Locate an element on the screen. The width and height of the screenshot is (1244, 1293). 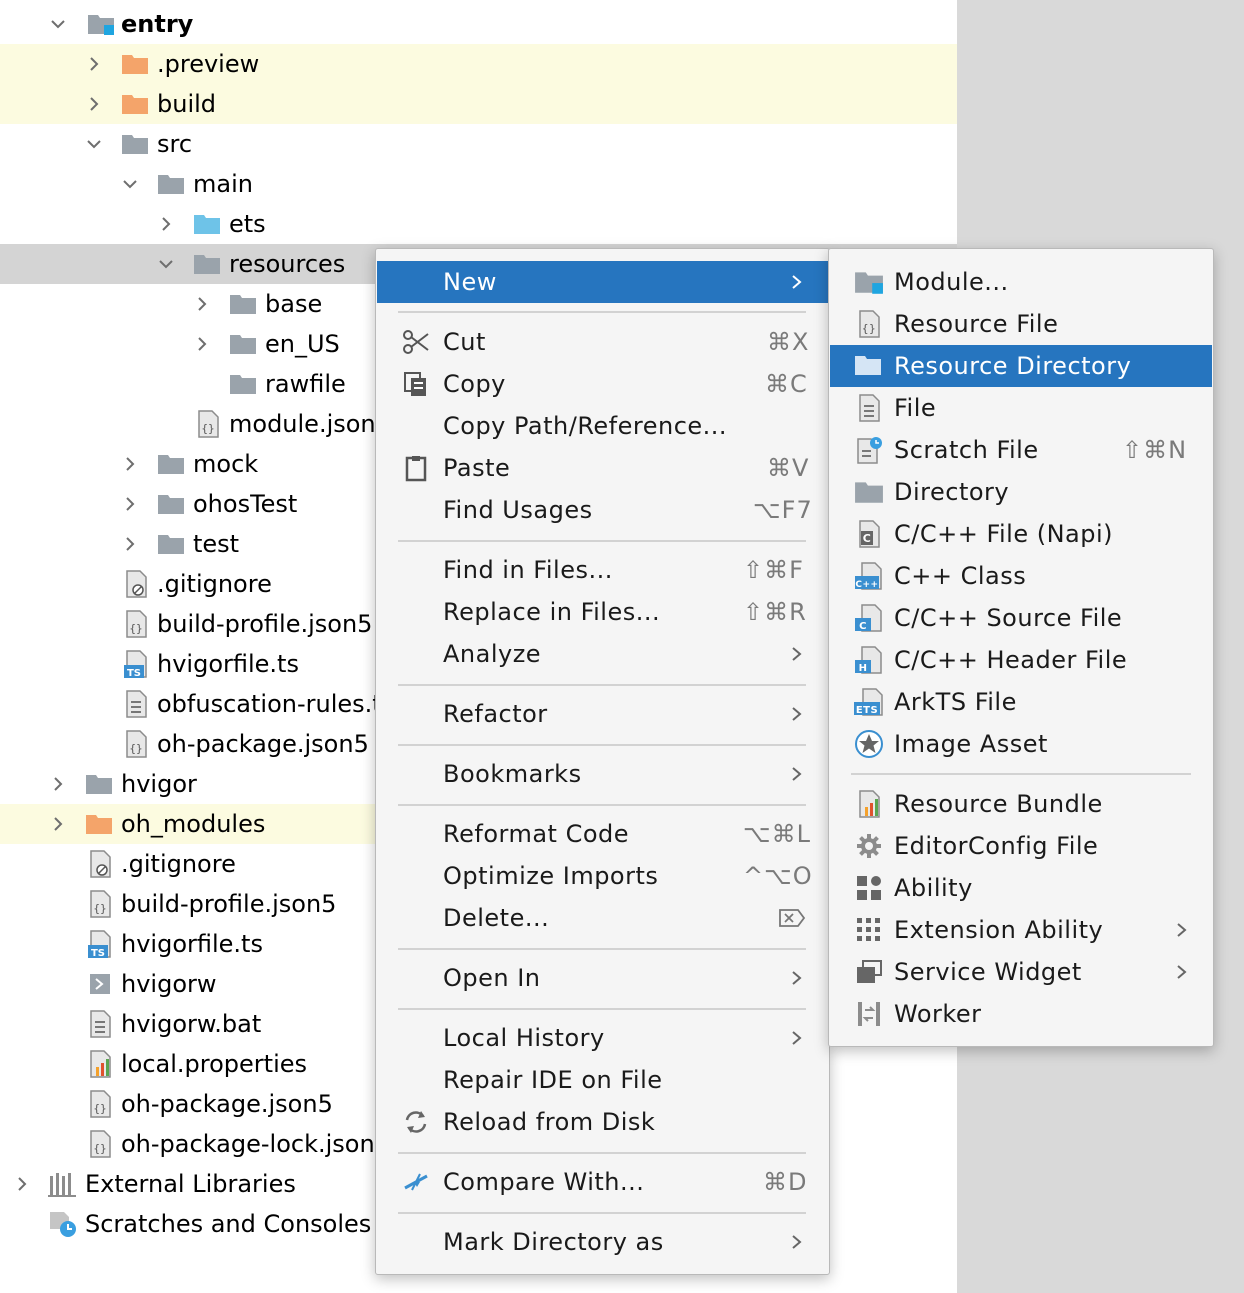
tree-label: obfuscation-rules.txt is located at coordinates (281, 704).